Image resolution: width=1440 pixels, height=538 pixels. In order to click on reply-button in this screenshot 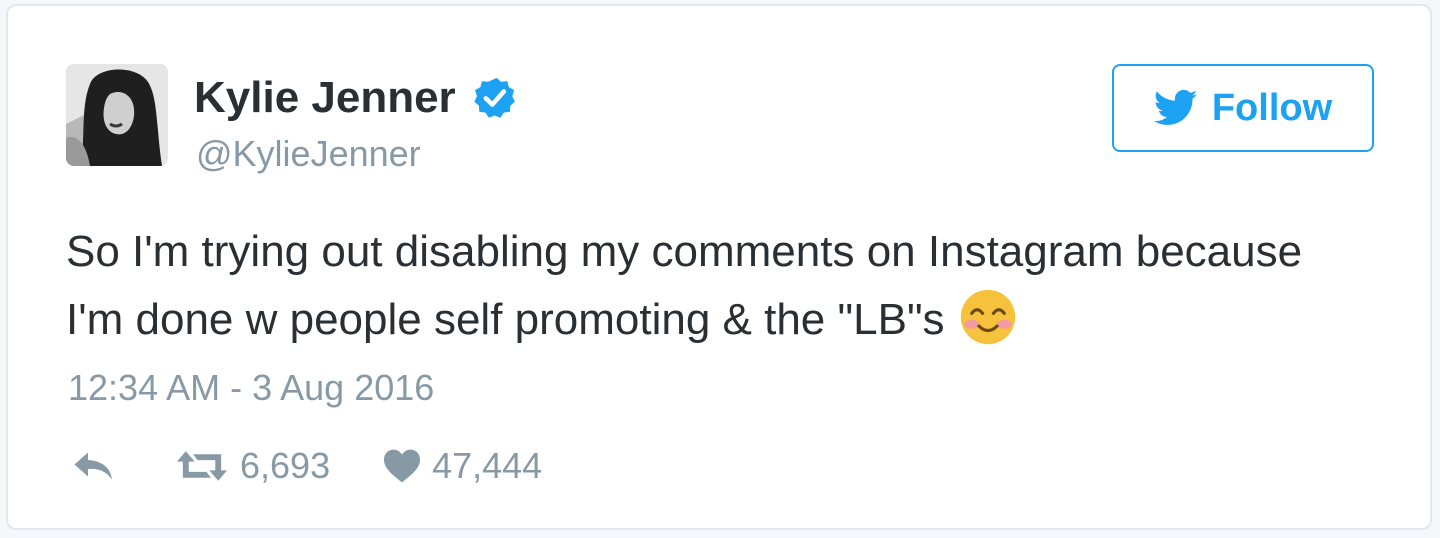, I will do `click(94, 466)`.